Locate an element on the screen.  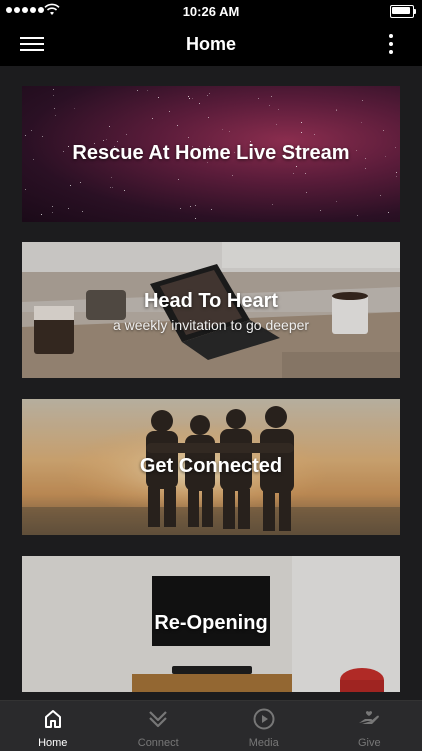
status-time: 10:26 AM is located at coordinates (211, 11).